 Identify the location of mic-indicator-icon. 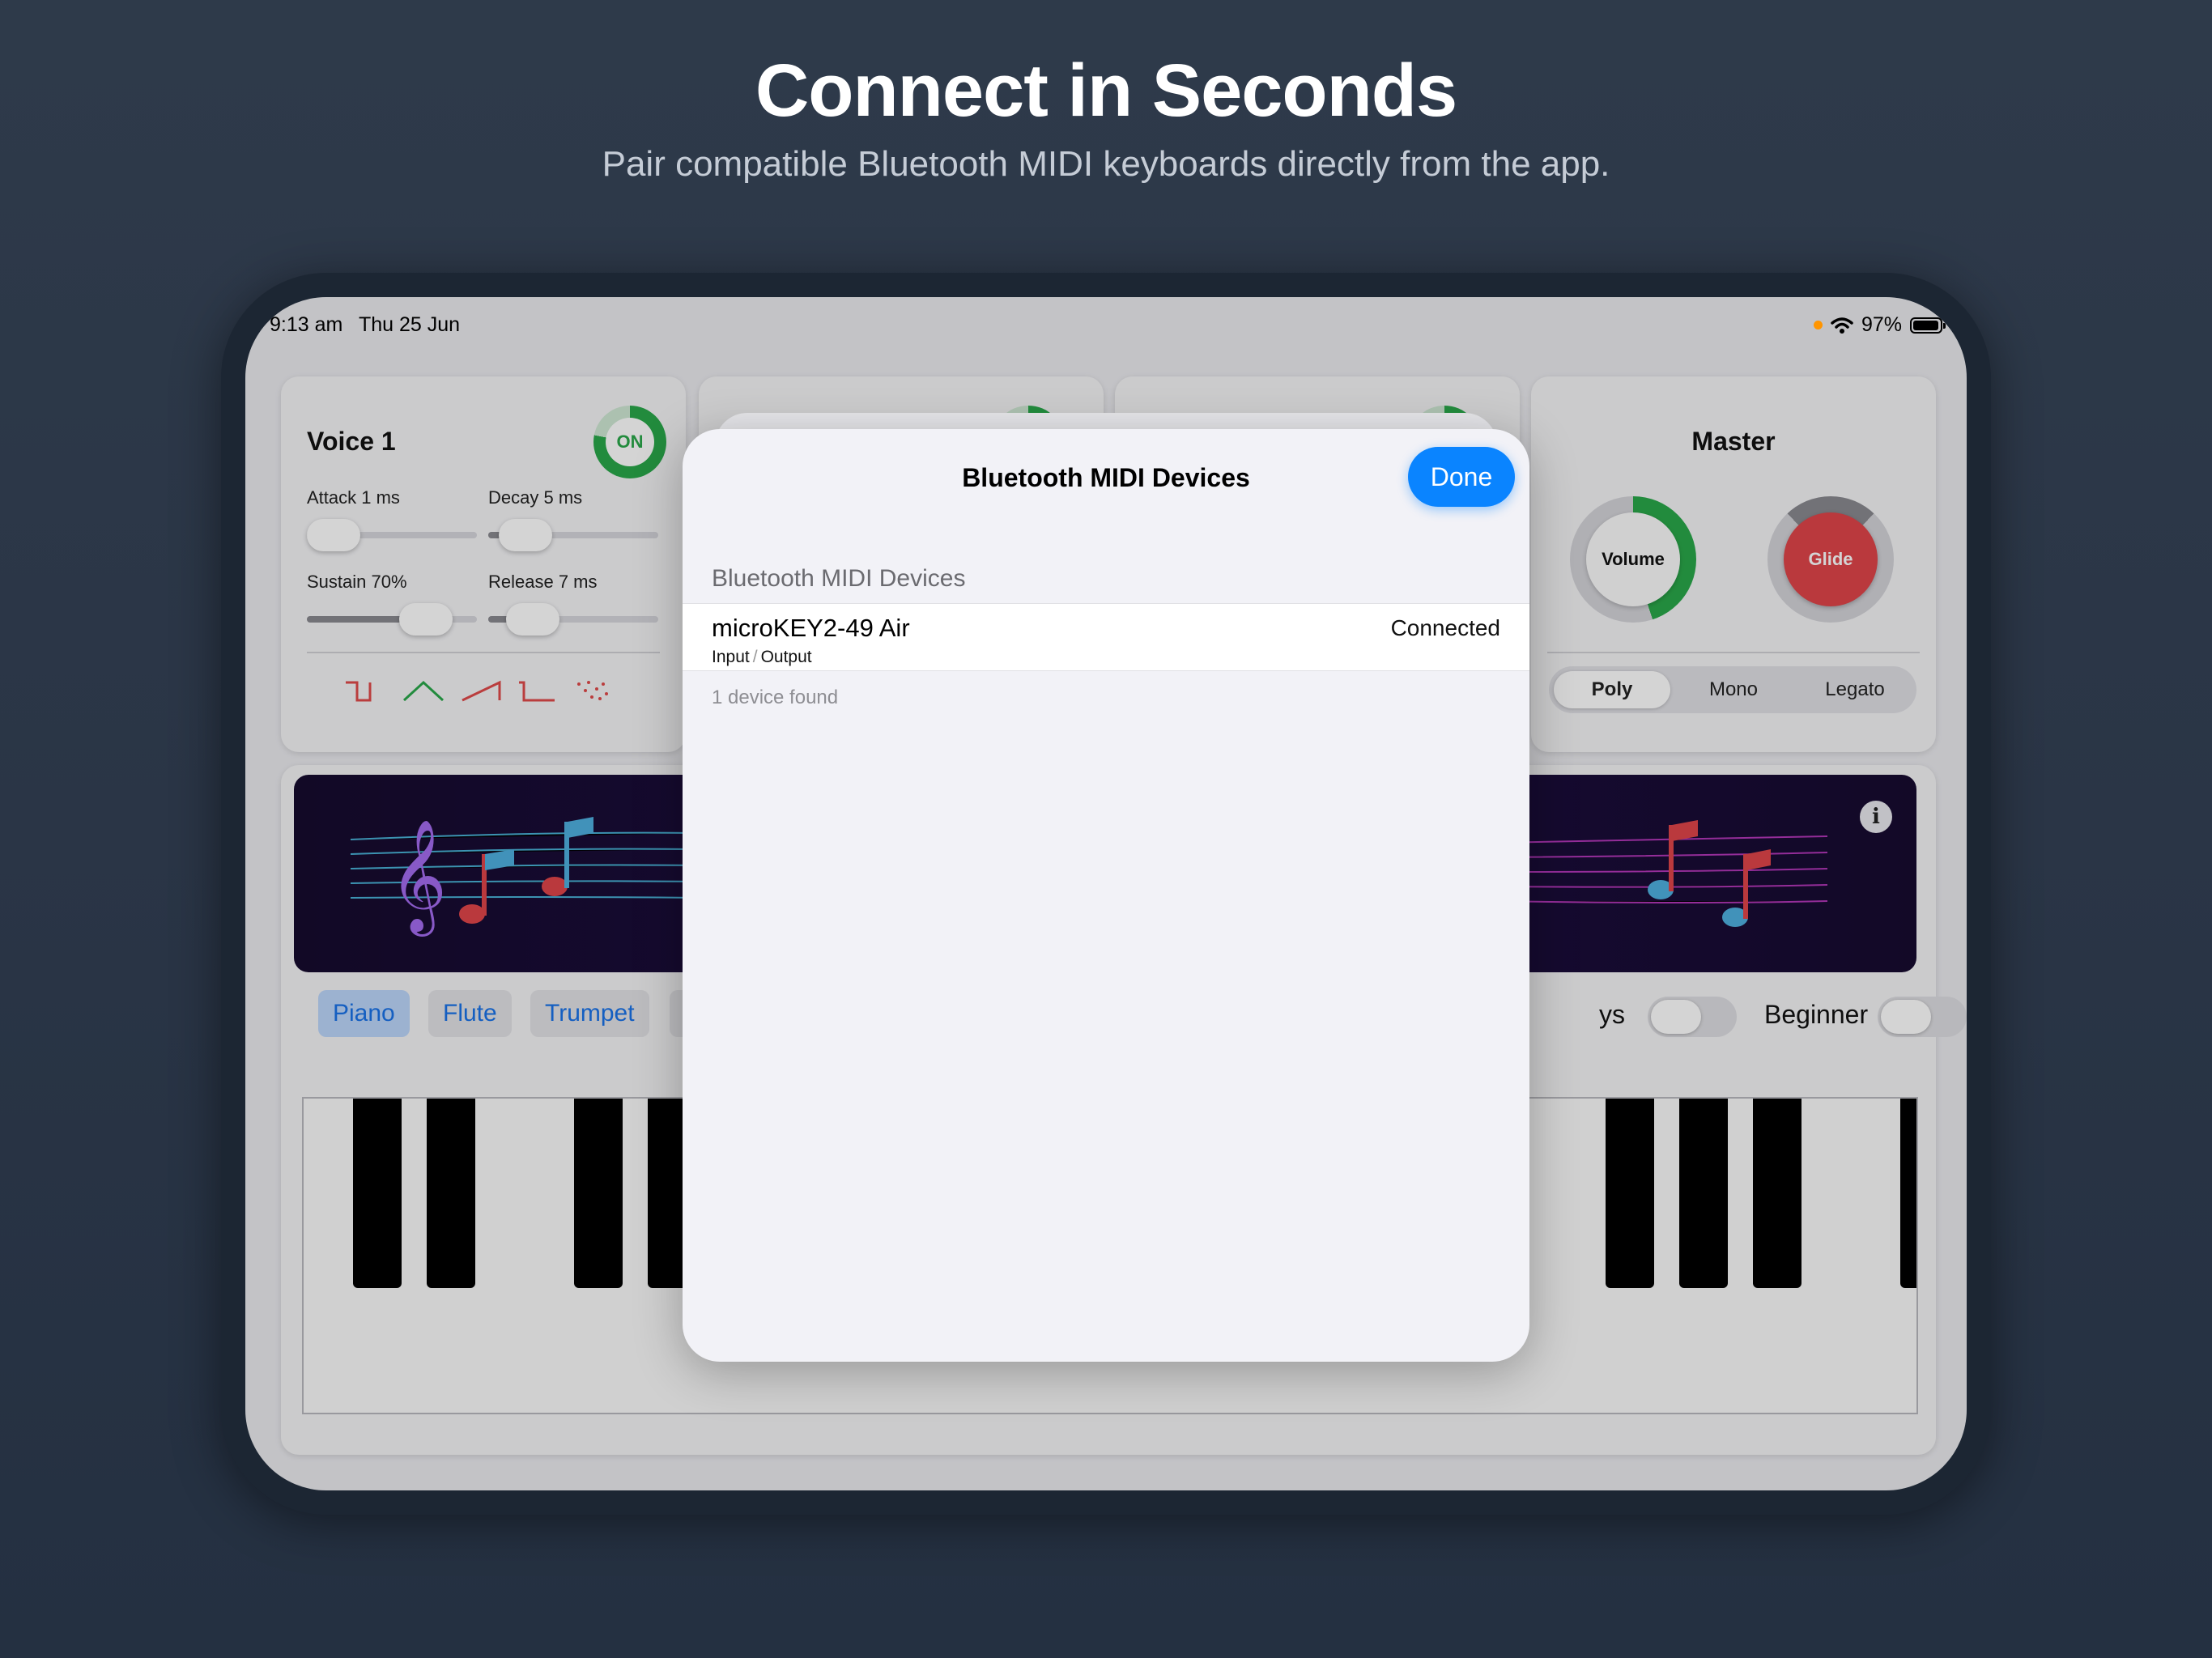
(1818, 325).